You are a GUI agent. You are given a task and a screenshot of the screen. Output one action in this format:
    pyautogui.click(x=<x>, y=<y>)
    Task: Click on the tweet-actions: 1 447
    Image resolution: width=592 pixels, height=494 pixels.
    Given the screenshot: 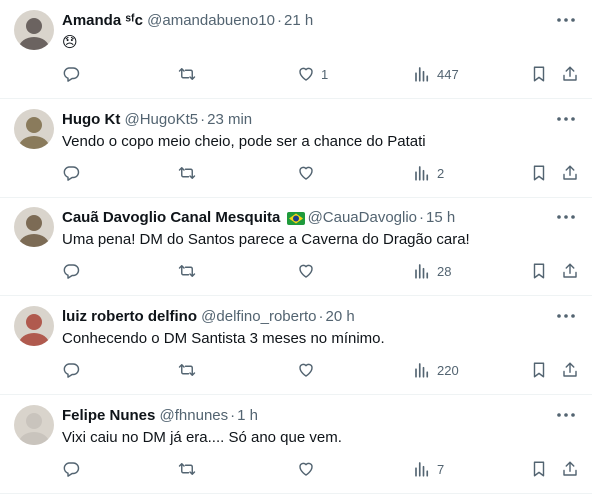 What is the action you would take?
    pyautogui.click(x=327, y=74)
    